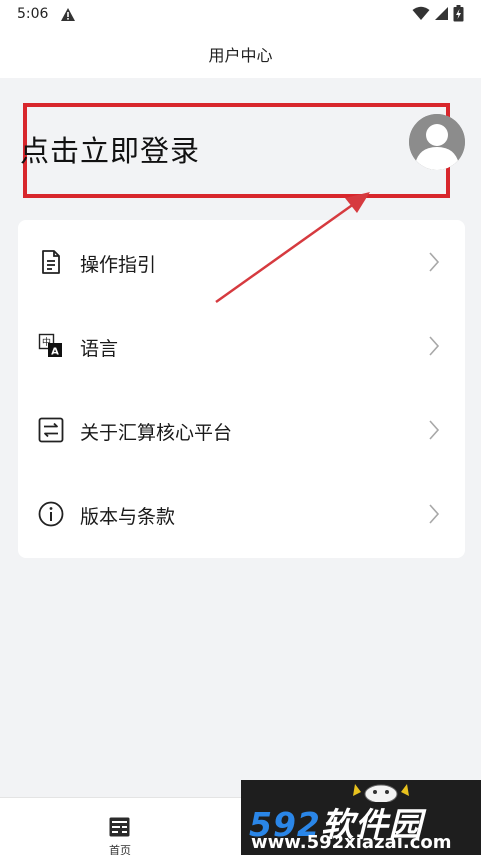 This screenshot has height=855, width=481. Describe the element at coordinates (51, 514) in the screenshot. I see `info-icon` at that location.